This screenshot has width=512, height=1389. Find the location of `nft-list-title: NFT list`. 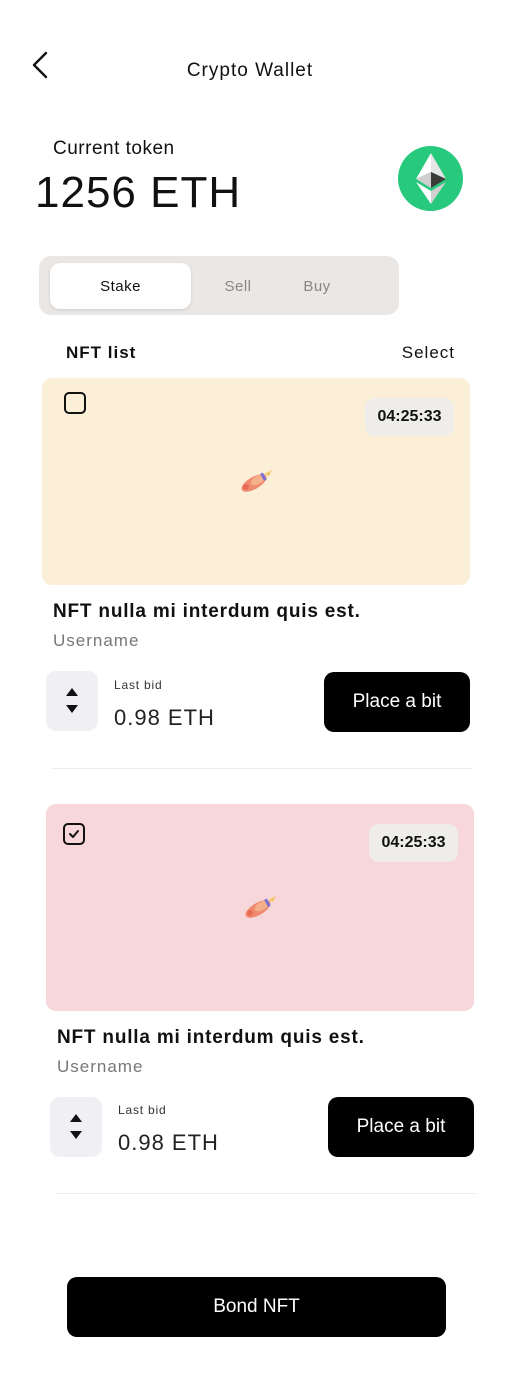

nft-list-title: NFT list is located at coordinates (101, 352).